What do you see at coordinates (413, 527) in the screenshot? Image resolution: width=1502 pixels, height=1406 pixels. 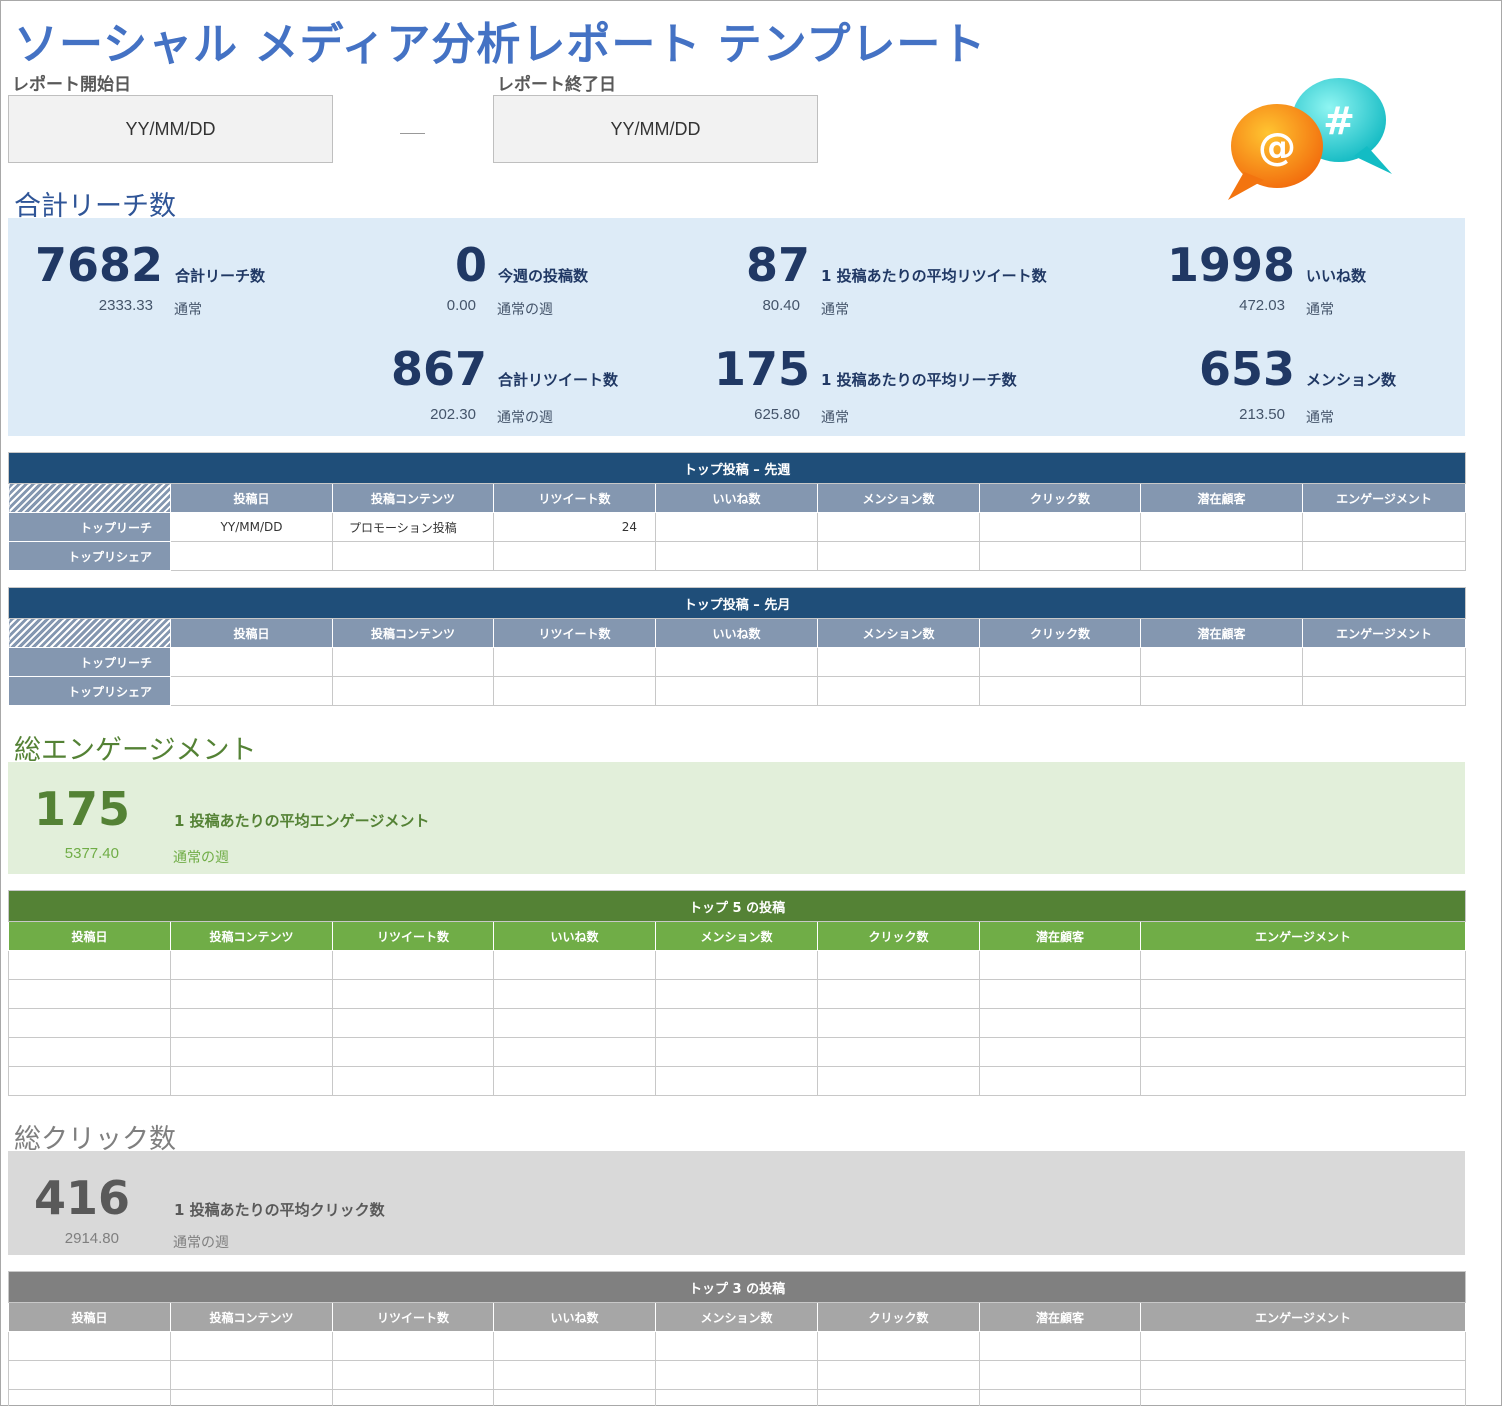 I see `table-cell: プロモーション投稿` at bounding box center [413, 527].